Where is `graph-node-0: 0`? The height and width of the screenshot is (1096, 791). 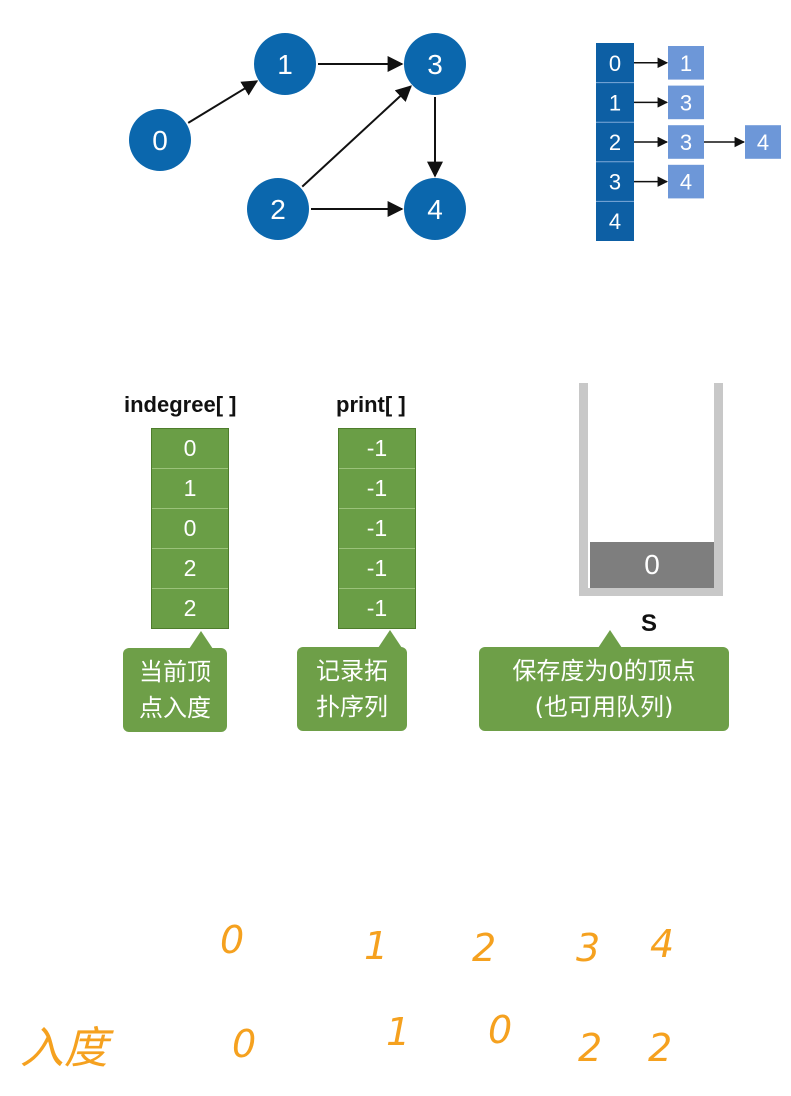 graph-node-0: 0 is located at coordinates (160, 140).